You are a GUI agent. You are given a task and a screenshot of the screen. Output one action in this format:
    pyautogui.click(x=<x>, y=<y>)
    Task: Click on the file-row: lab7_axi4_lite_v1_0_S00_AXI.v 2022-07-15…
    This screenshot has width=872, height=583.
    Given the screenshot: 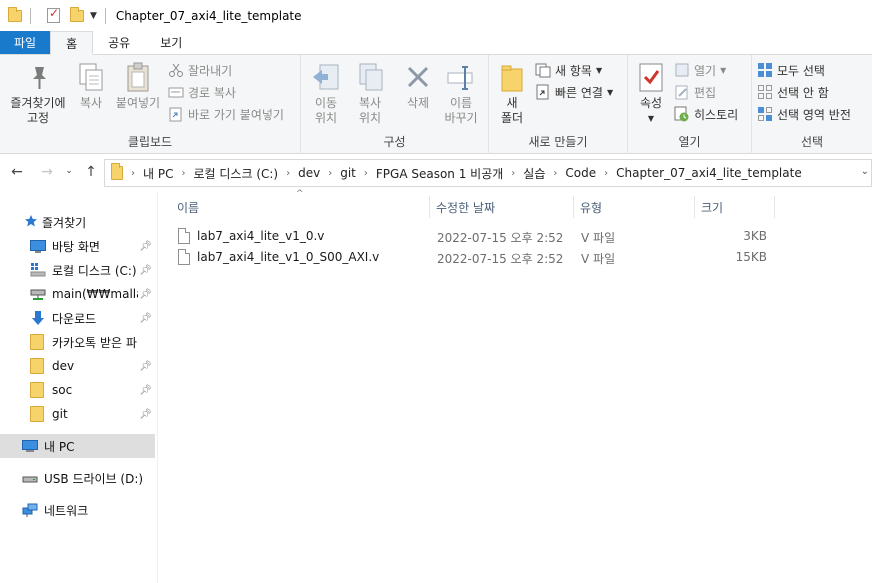 What is the action you would take?
    pyautogui.click(x=521, y=257)
    